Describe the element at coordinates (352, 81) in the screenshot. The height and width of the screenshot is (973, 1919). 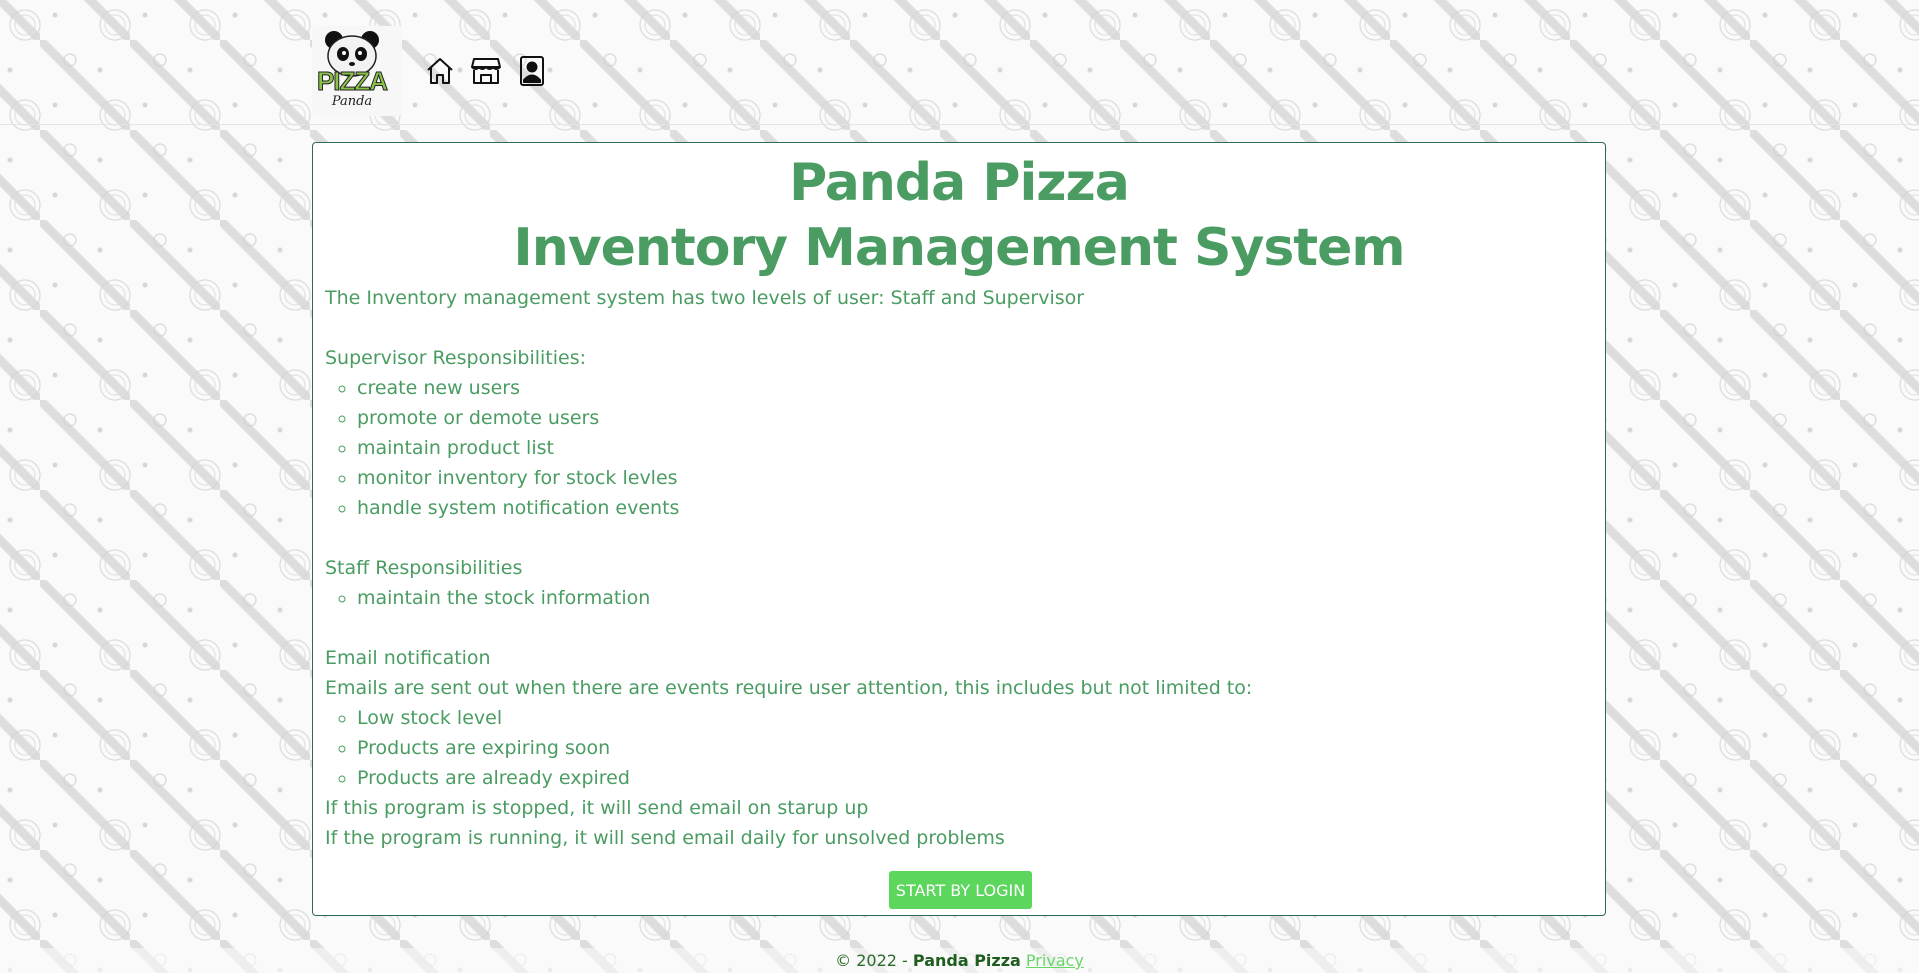
I see `logo-text: PIZZA` at that location.